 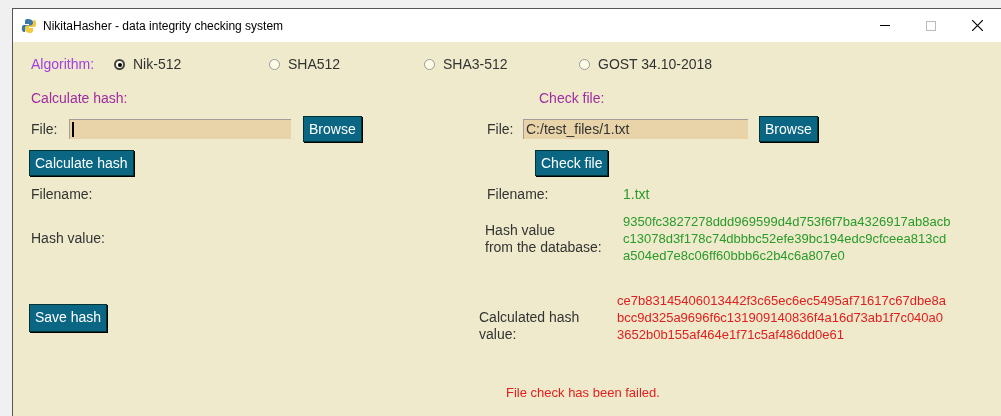 I want to click on filename-value: 1.txt, so click(x=636, y=194).